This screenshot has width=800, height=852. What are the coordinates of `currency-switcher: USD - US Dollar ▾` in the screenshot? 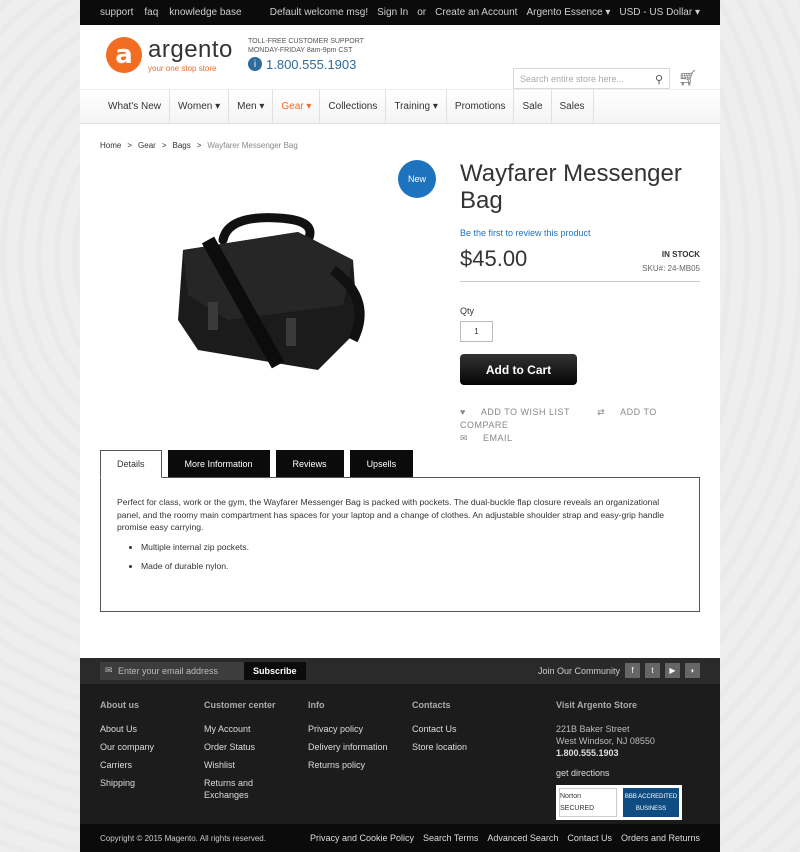 It's located at (659, 12).